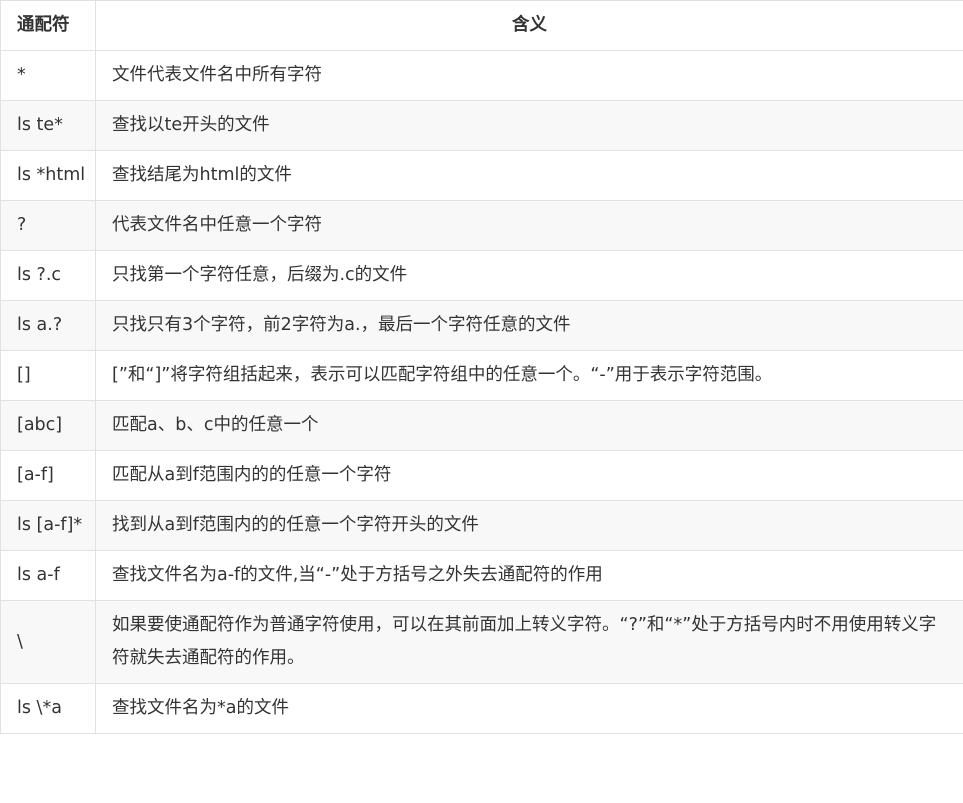 This screenshot has height=803, width=963. Describe the element at coordinates (529, 75) in the screenshot. I see `cell-meaning: 文件代表文件名中所有字符` at that location.